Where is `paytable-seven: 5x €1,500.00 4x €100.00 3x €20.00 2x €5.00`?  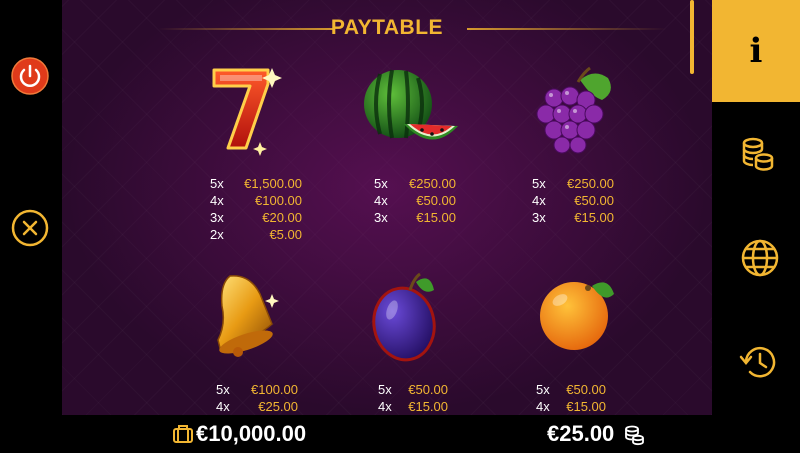 paytable-seven: 5x €1,500.00 4x €100.00 3x €20.00 2x €5.00 is located at coordinates (280, 209).